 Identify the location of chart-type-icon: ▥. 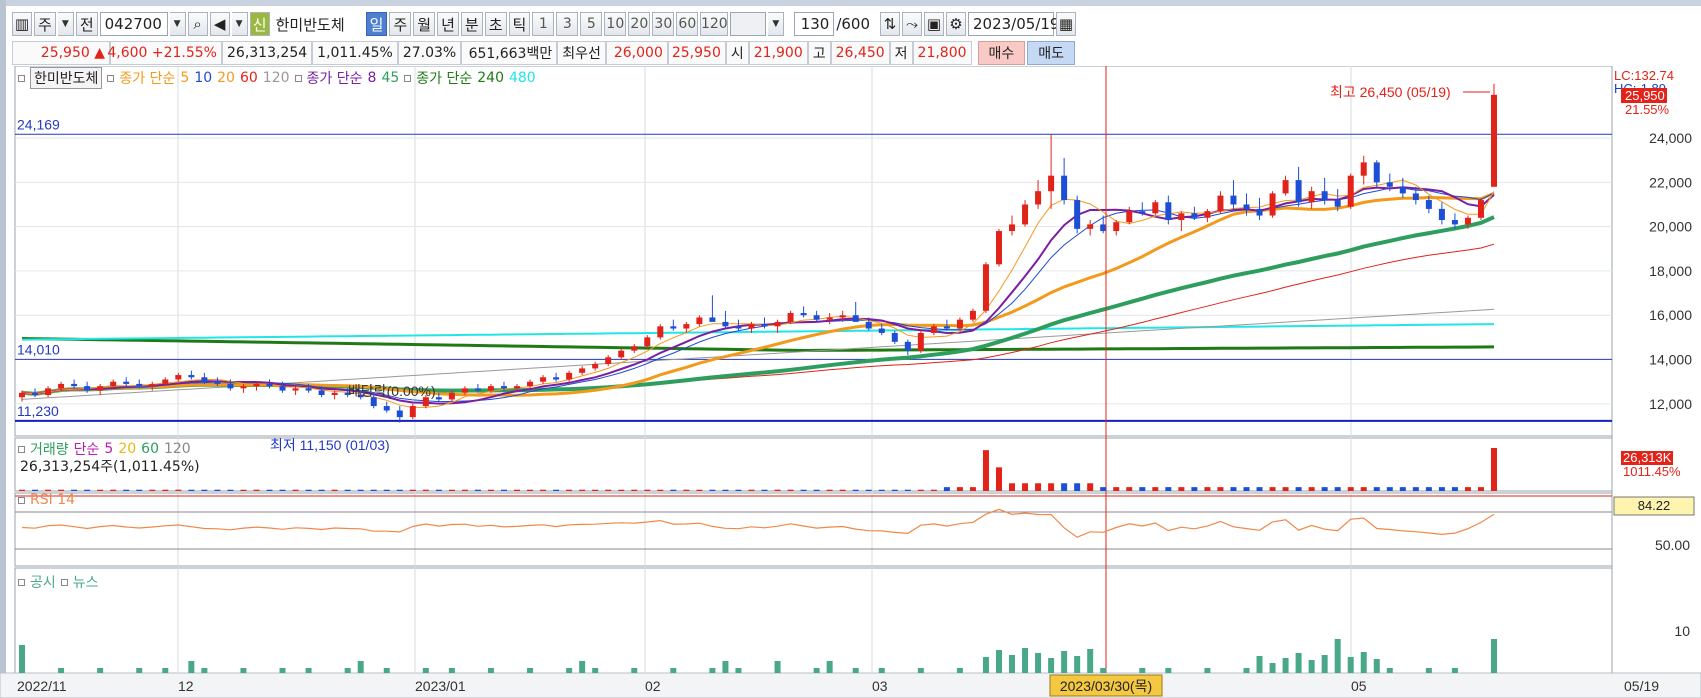
(22, 24).